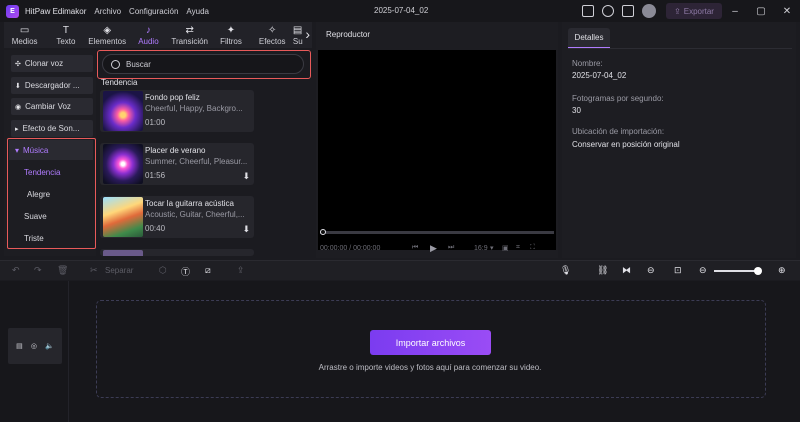 This screenshot has height=422, width=800. I want to click on tab-label: Filtros, so click(231, 41).